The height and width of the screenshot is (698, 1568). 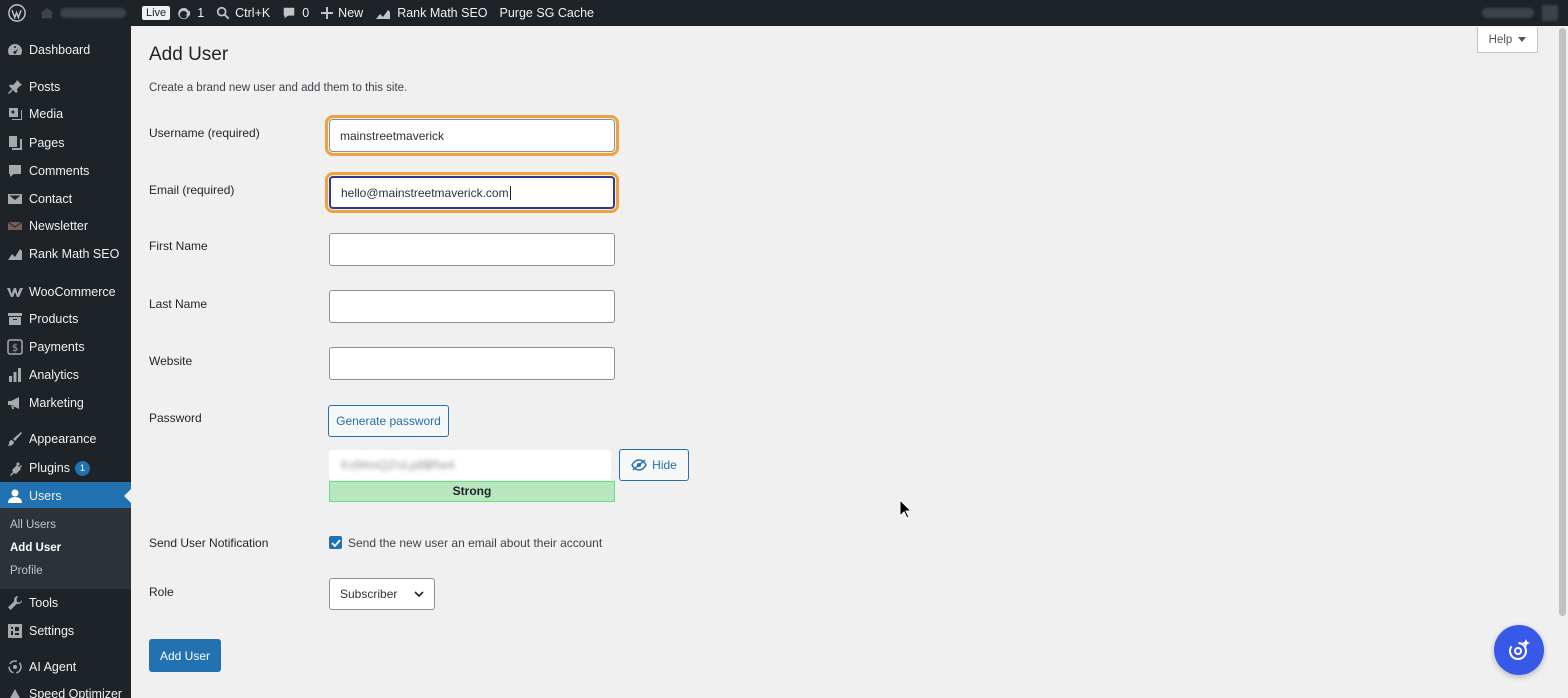 I want to click on updates-link: 1, so click(x=190, y=13).